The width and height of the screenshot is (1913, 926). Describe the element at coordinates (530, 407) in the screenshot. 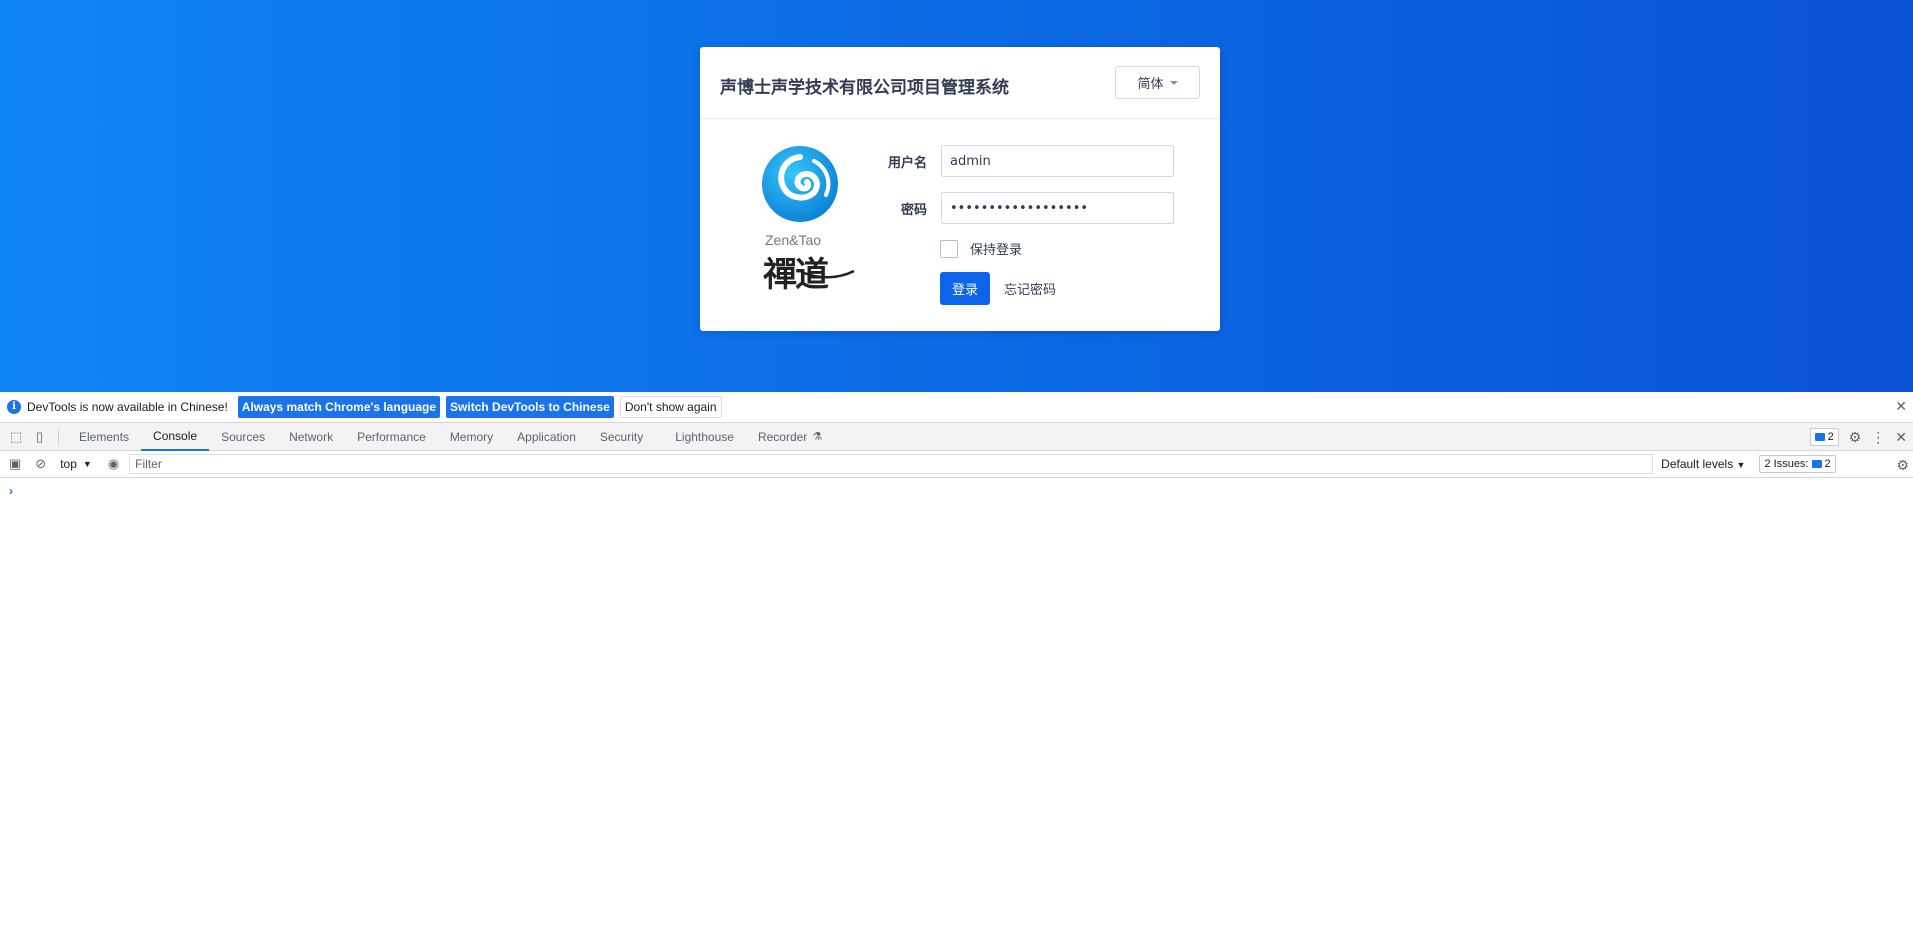

I see `switch-to-chinese-button: Switch DevTools to Chinese` at that location.